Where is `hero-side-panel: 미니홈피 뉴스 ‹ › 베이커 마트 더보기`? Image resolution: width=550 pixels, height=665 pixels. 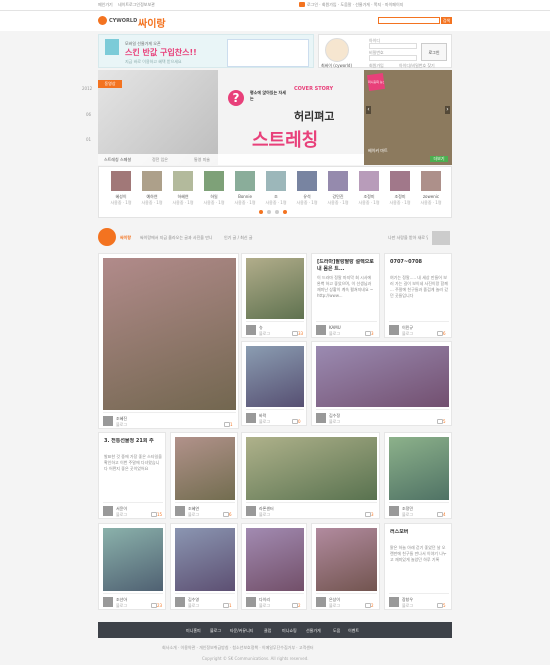 hero-side-panel: 미니홈피 뉴스 ‹ › 베이커 마트 더보기 is located at coordinates (408, 117).